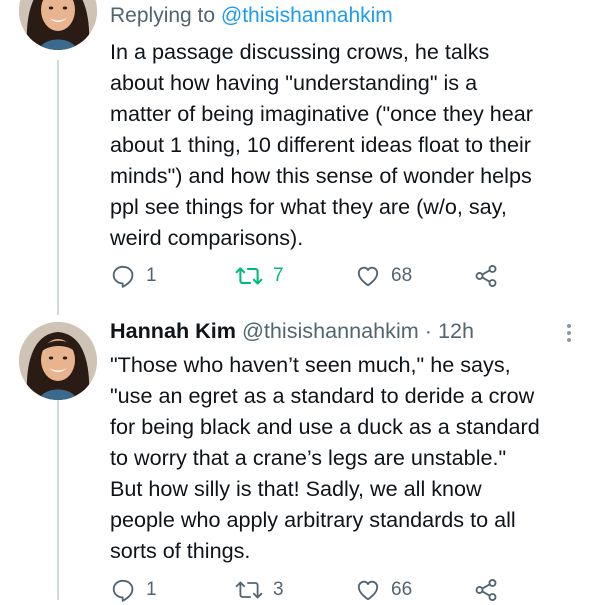  What do you see at coordinates (307, 15) in the screenshot?
I see `replying-to-handle-link: @thisishannahkim` at bounding box center [307, 15].